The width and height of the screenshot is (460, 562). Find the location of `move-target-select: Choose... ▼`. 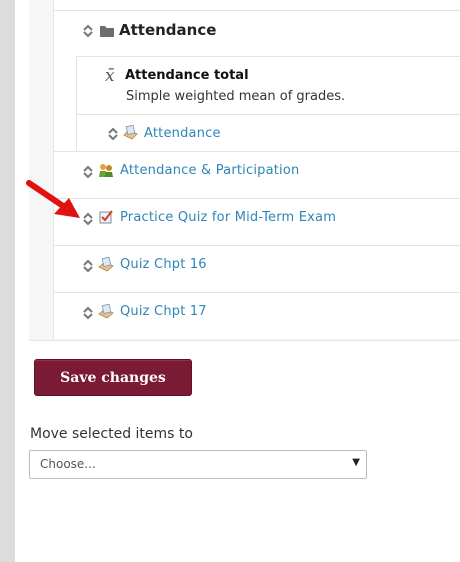

move-target-select: Choose... ▼ is located at coordinates (198, 464).